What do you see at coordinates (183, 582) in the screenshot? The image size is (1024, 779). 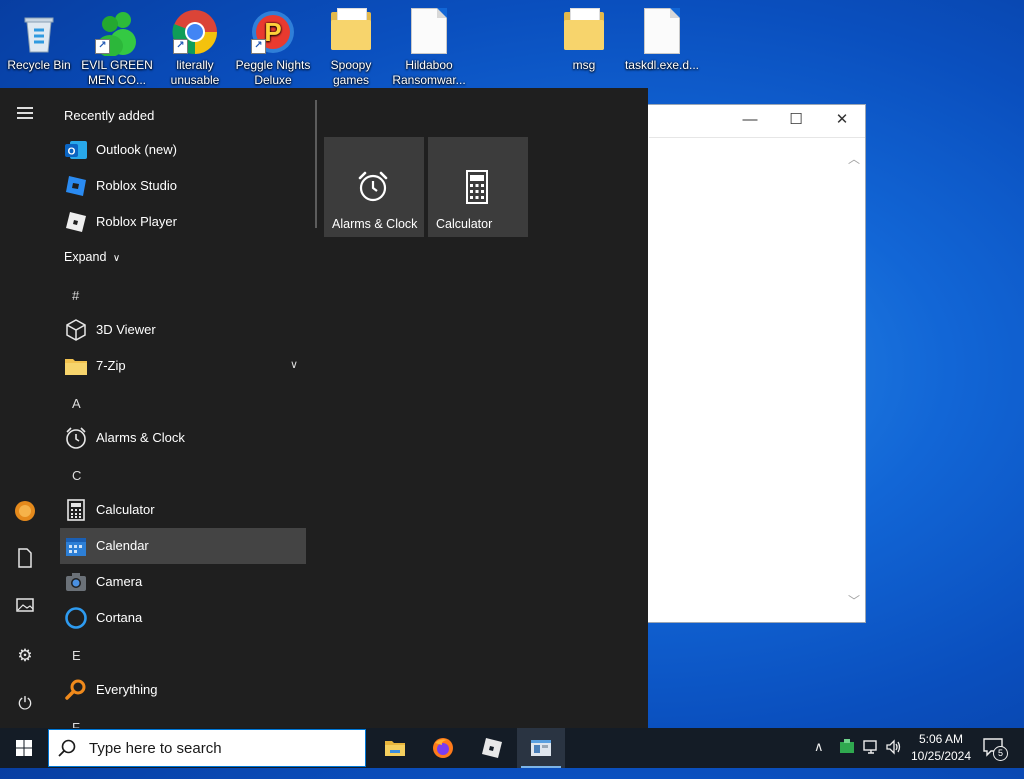 I see `app-item-camera: Camera` at bounding box center [183, 582].